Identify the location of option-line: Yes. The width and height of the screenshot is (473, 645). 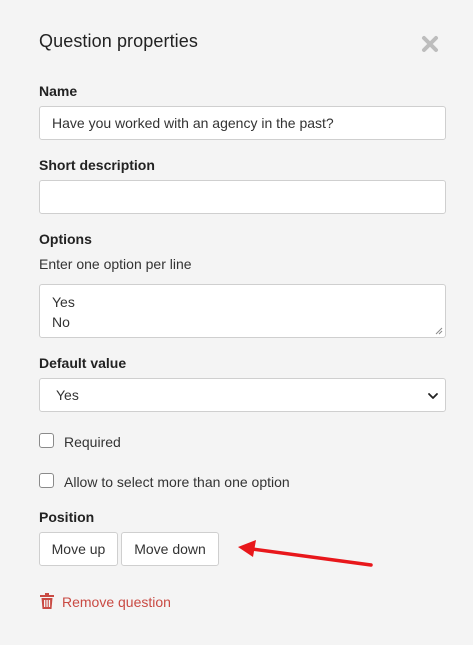
(63, 302).